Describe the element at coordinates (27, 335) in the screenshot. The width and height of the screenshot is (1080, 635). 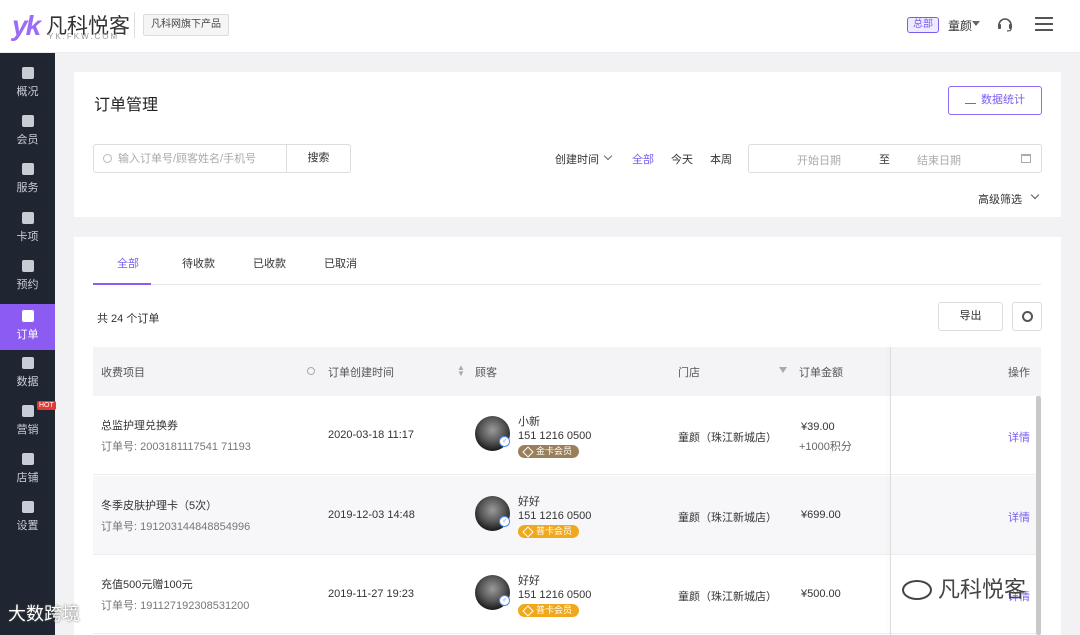
I see `sidebar-item-label: 订单` at that location.